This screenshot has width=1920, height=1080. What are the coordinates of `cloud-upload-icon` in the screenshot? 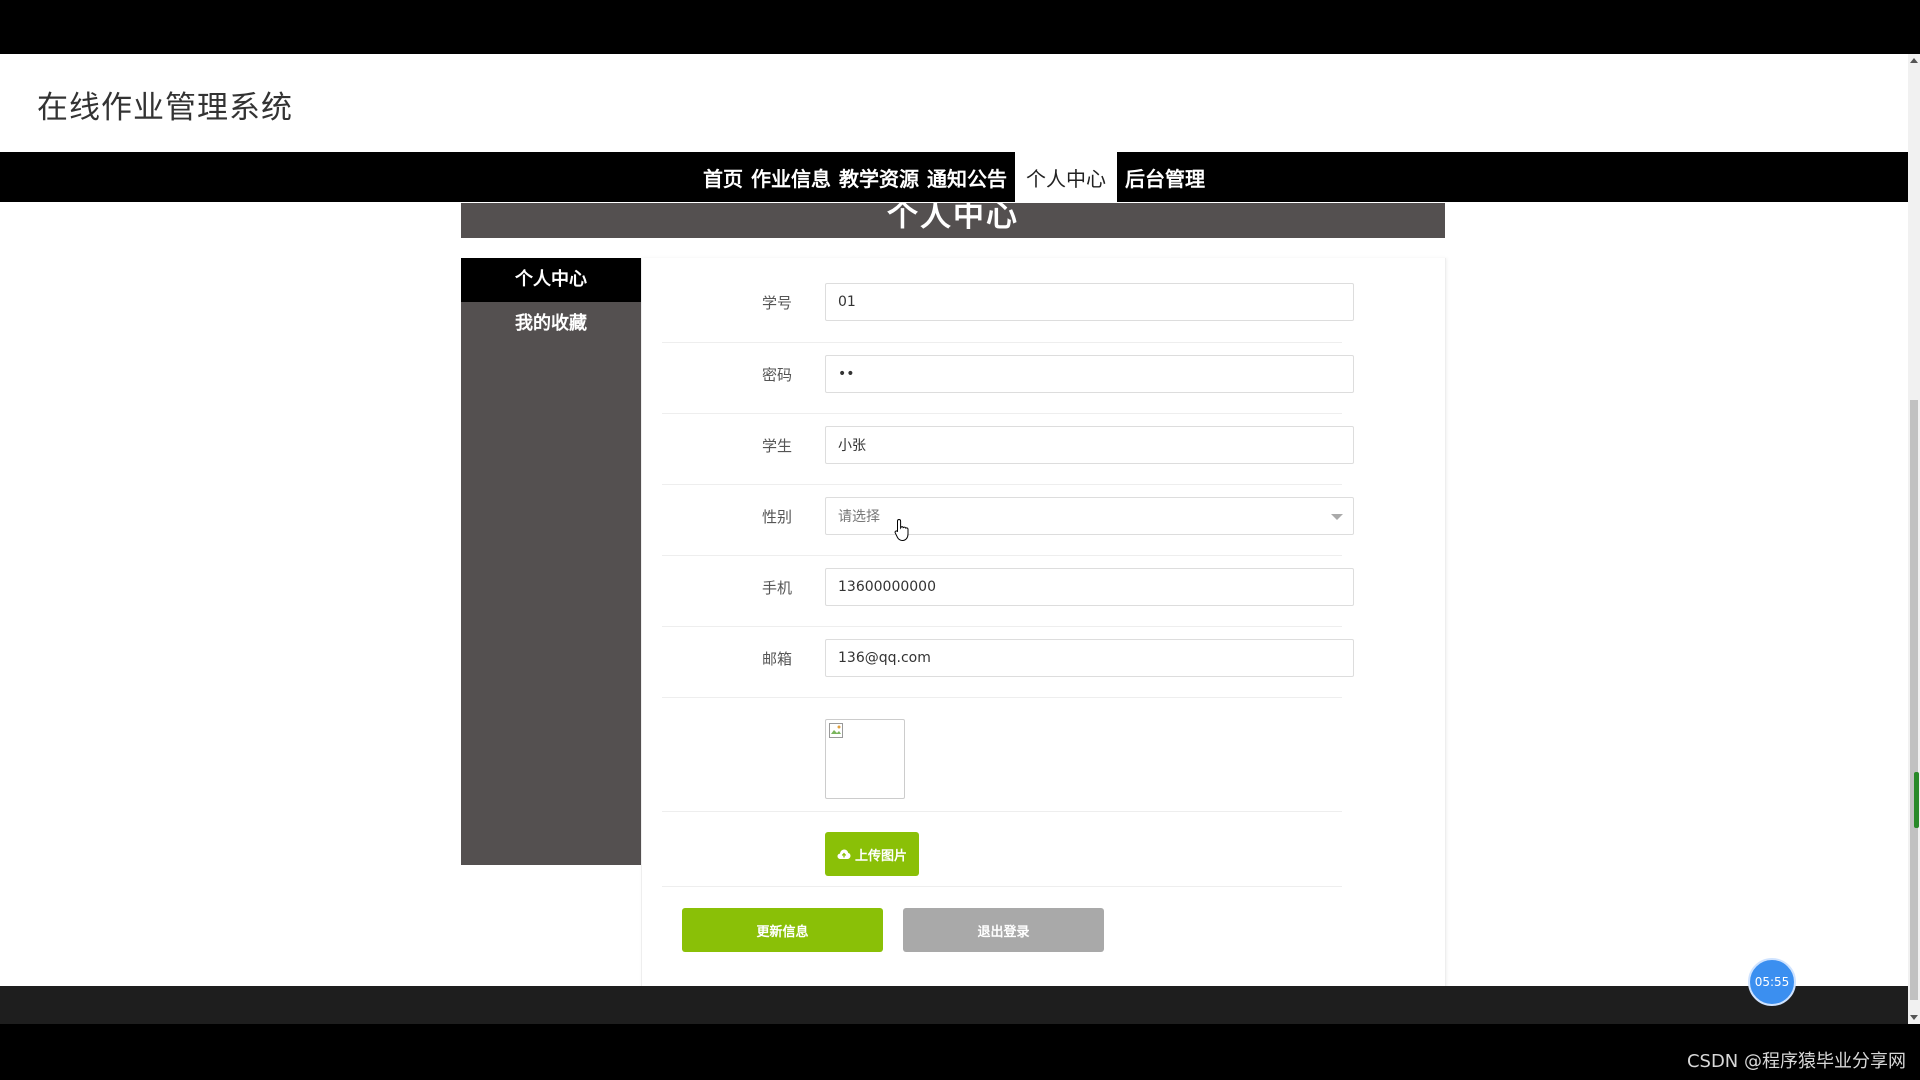 It's located at (844, 854).